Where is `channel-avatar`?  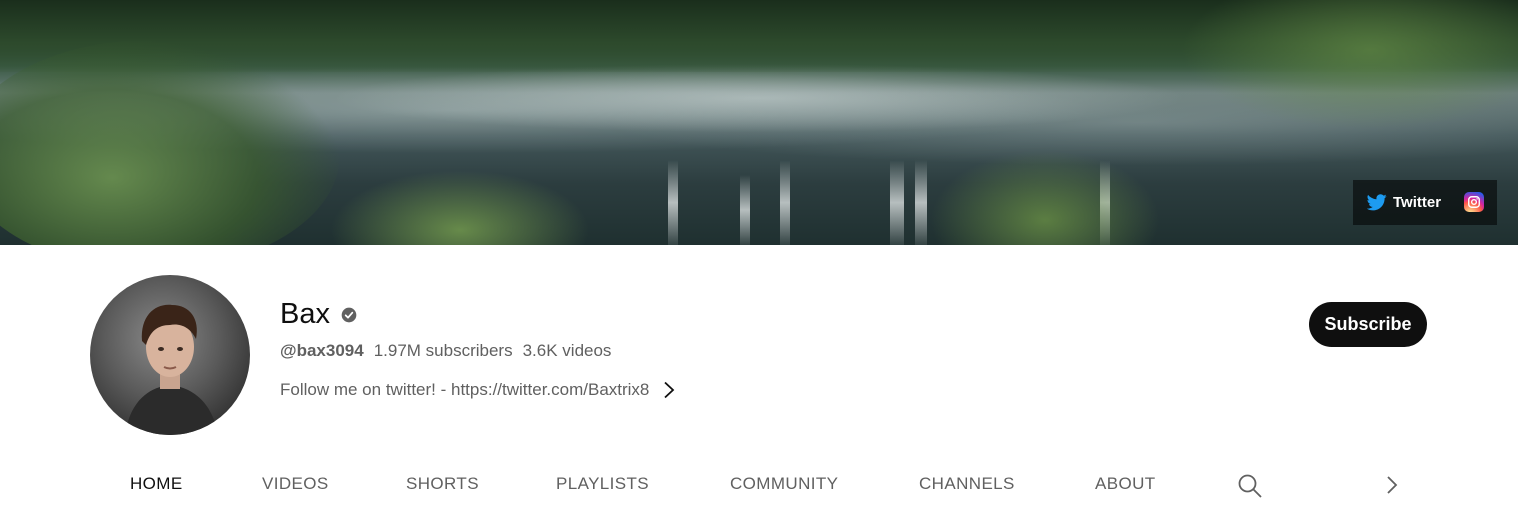
channel-avatar is located at coordinates (170, 355).